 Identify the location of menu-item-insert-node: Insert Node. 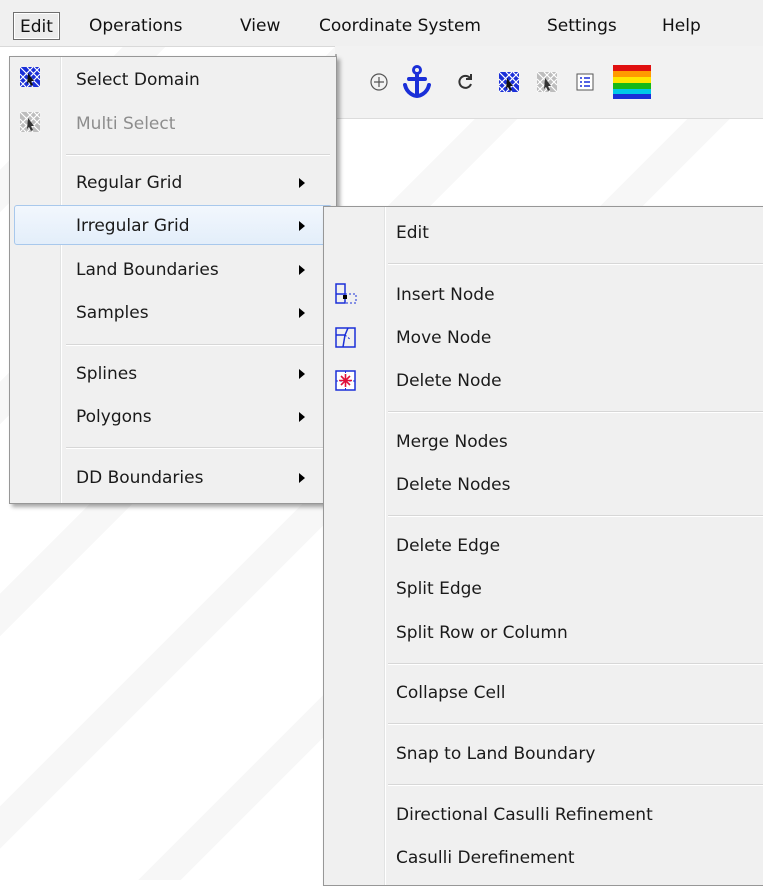
(576, 295).